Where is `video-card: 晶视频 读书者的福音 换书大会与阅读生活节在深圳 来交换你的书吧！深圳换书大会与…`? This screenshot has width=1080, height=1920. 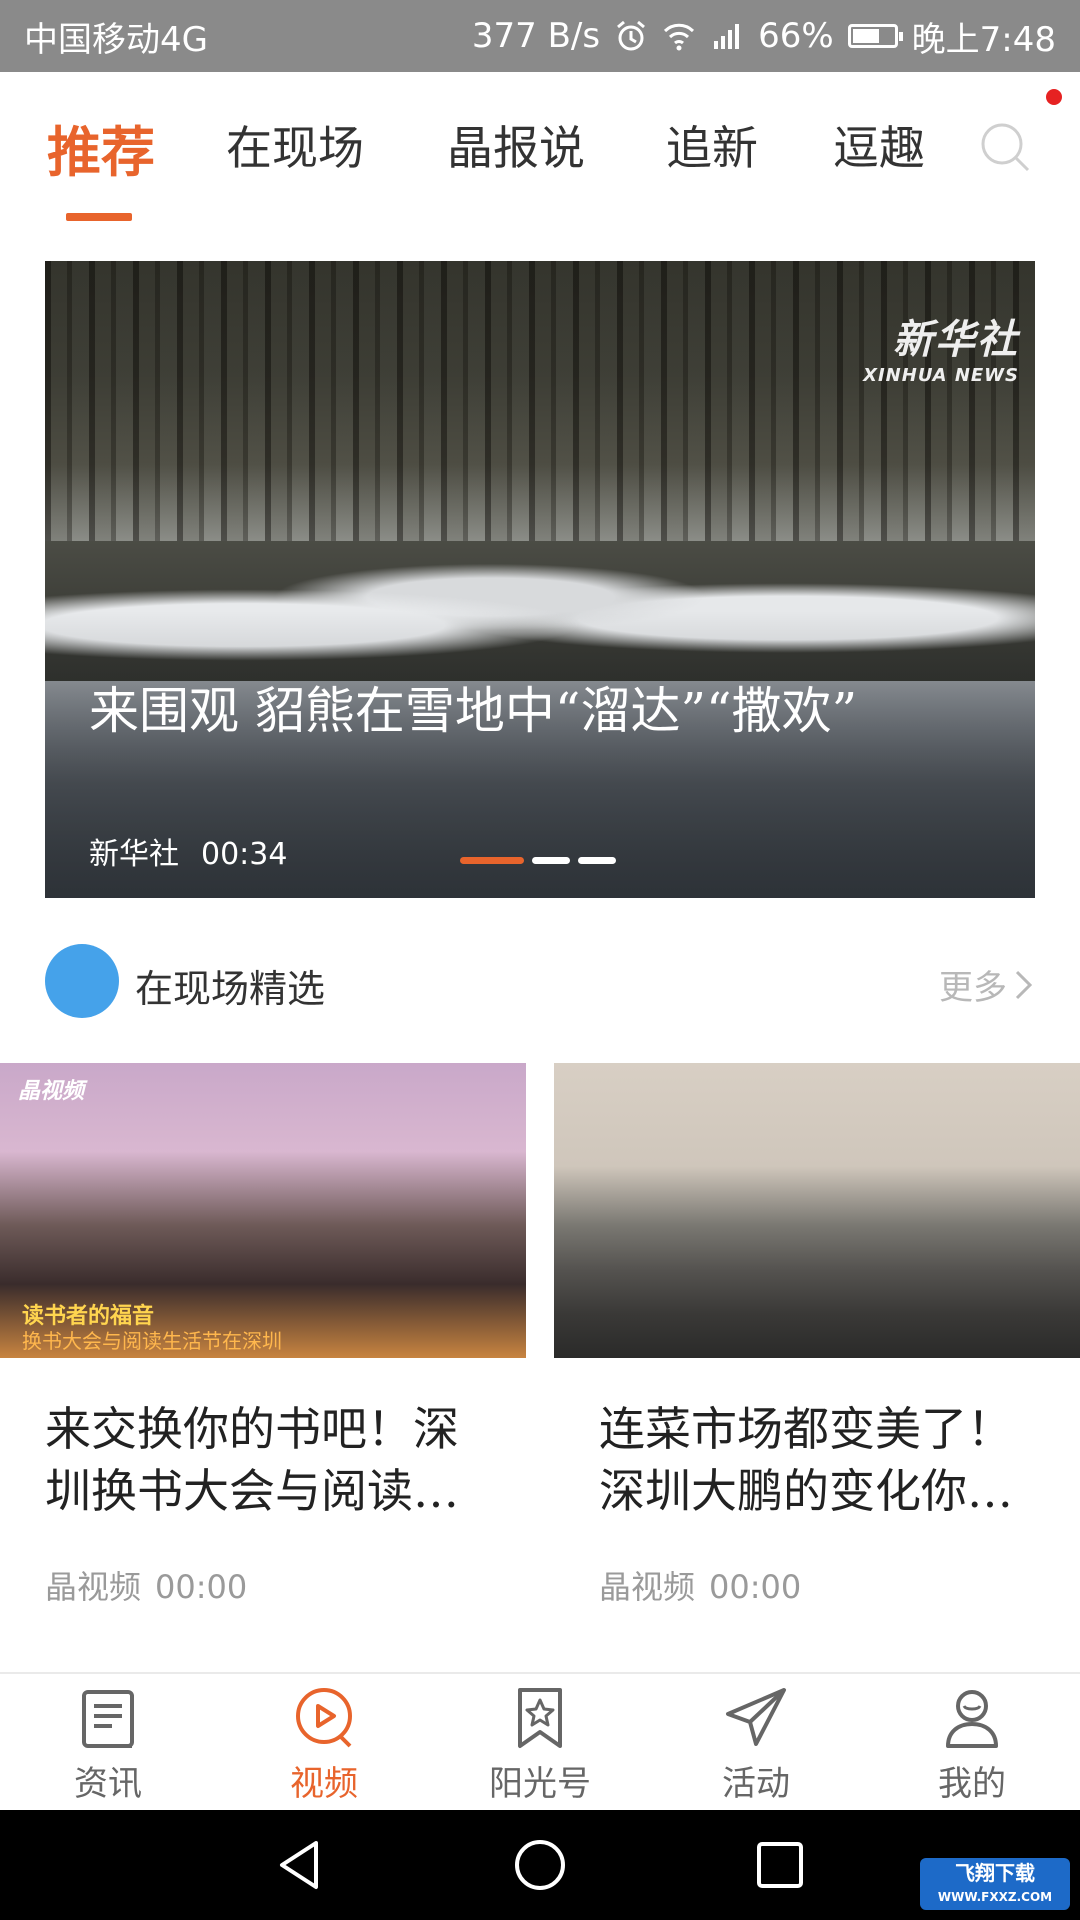
video-card: 晶视频 读书者的福音 换书大会与阅读生活节在深圳 来交换你的书吧！深圳换书大会与… is located at coordinates (263, 1335).